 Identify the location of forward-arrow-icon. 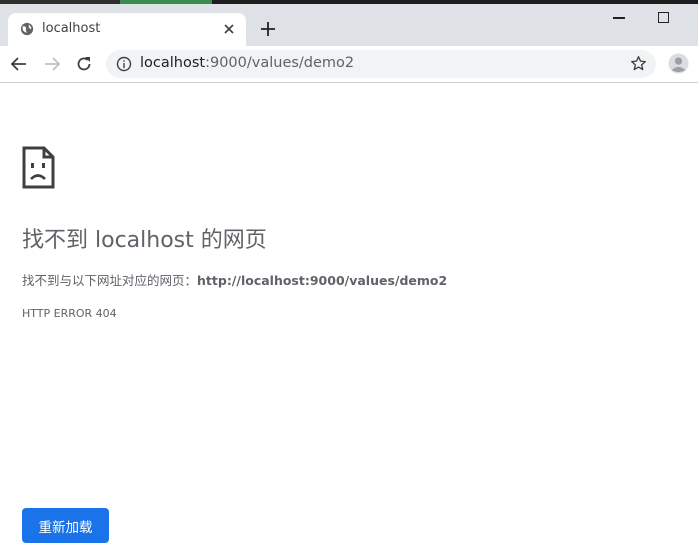
(52, 64).